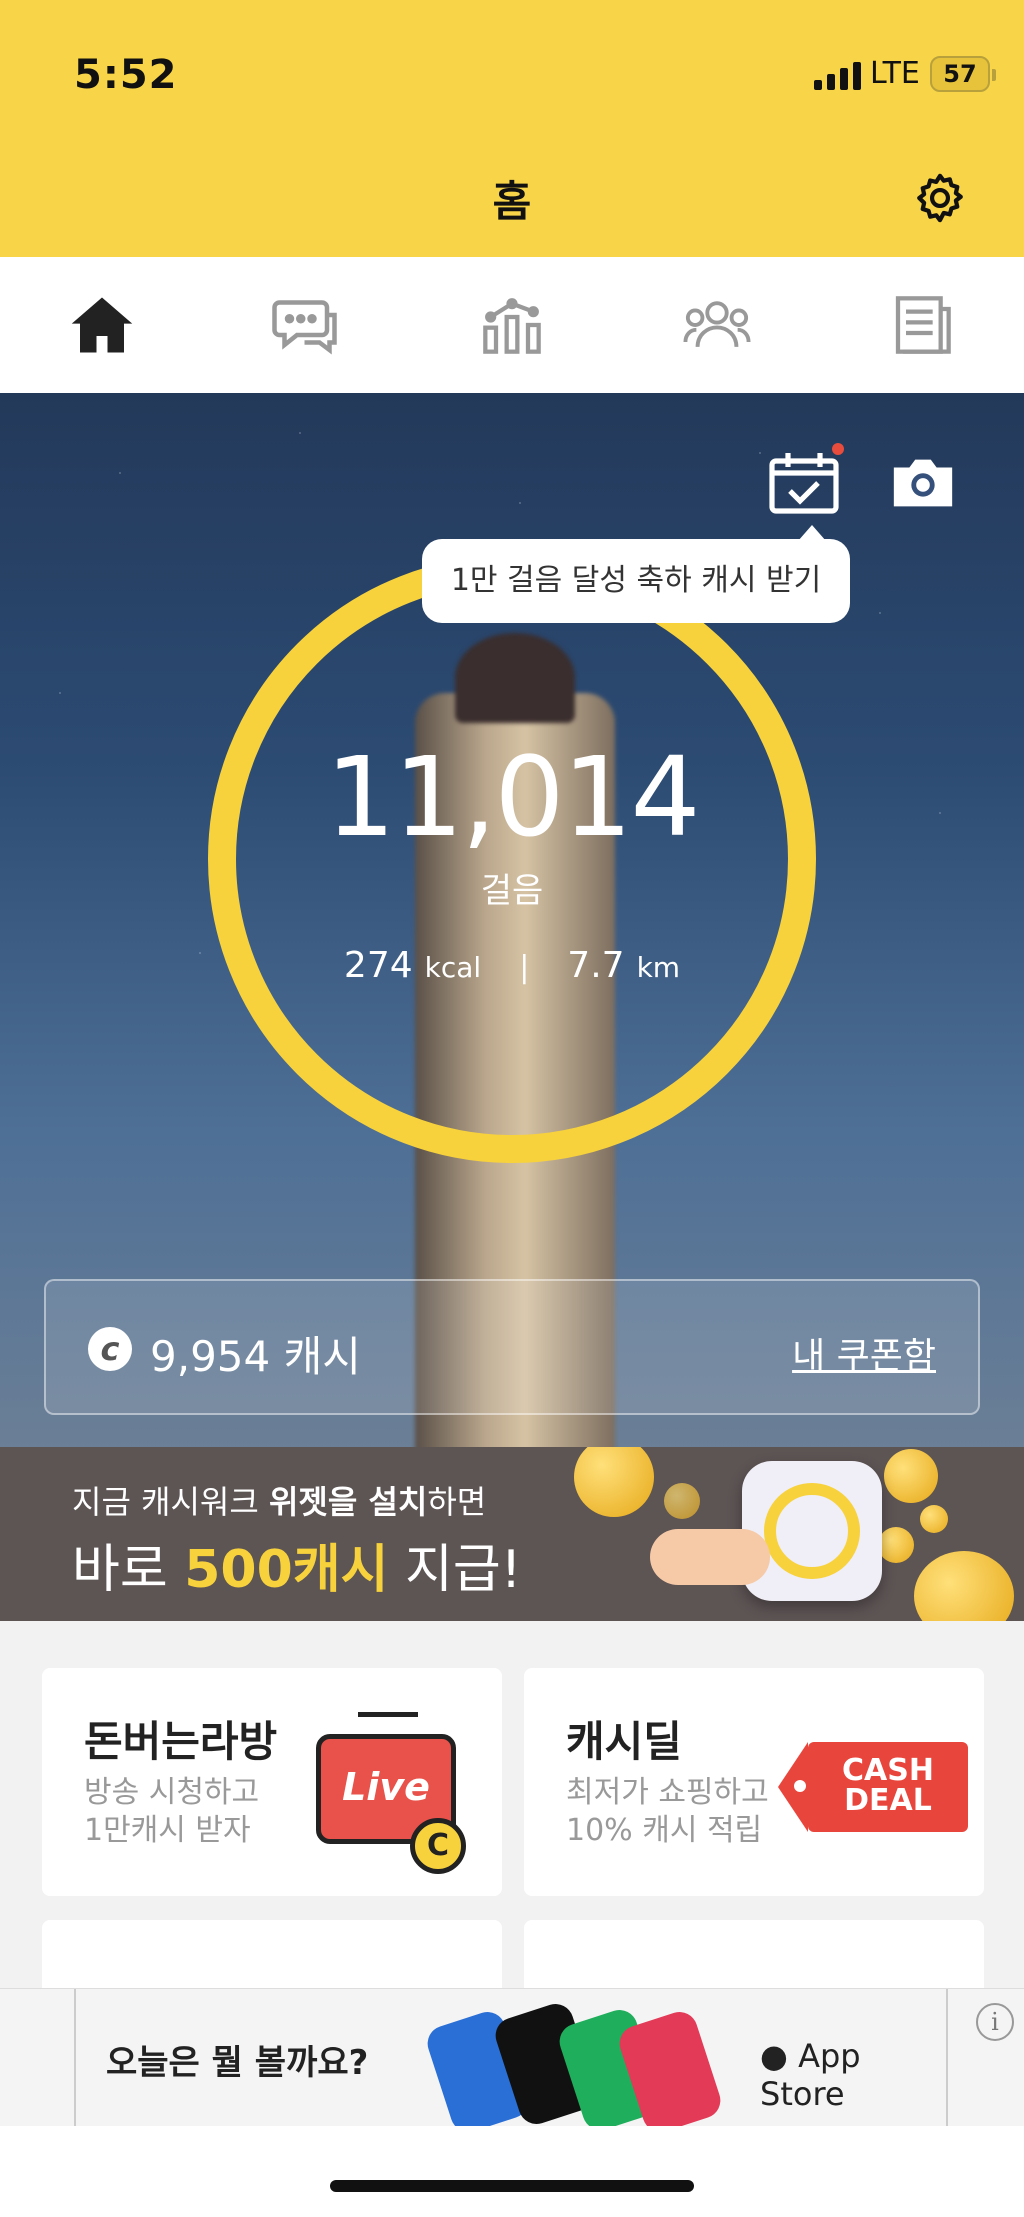 Image resolution: width=1024 pixels, height=2217 pixels. I want to click on card-title: 돈버는라방, so click(181, 1741).